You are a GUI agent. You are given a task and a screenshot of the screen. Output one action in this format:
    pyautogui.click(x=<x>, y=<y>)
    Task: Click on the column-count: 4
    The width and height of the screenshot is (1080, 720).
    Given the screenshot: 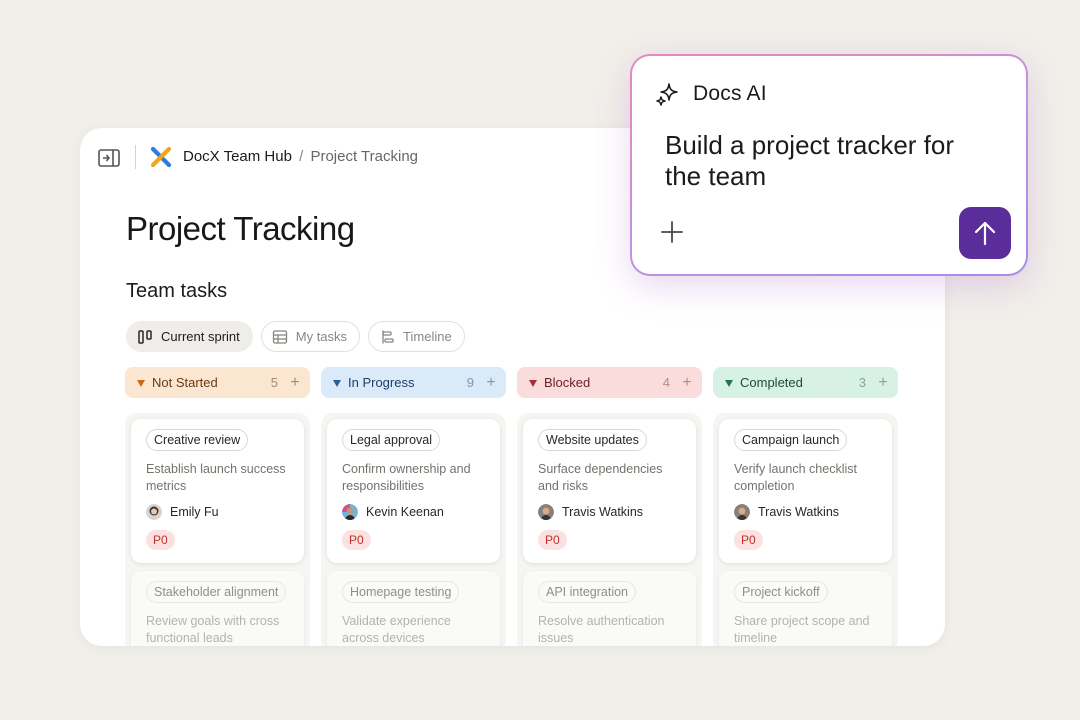 What is the action you would take?
    pyautogui.click(x=666, y=382)
    